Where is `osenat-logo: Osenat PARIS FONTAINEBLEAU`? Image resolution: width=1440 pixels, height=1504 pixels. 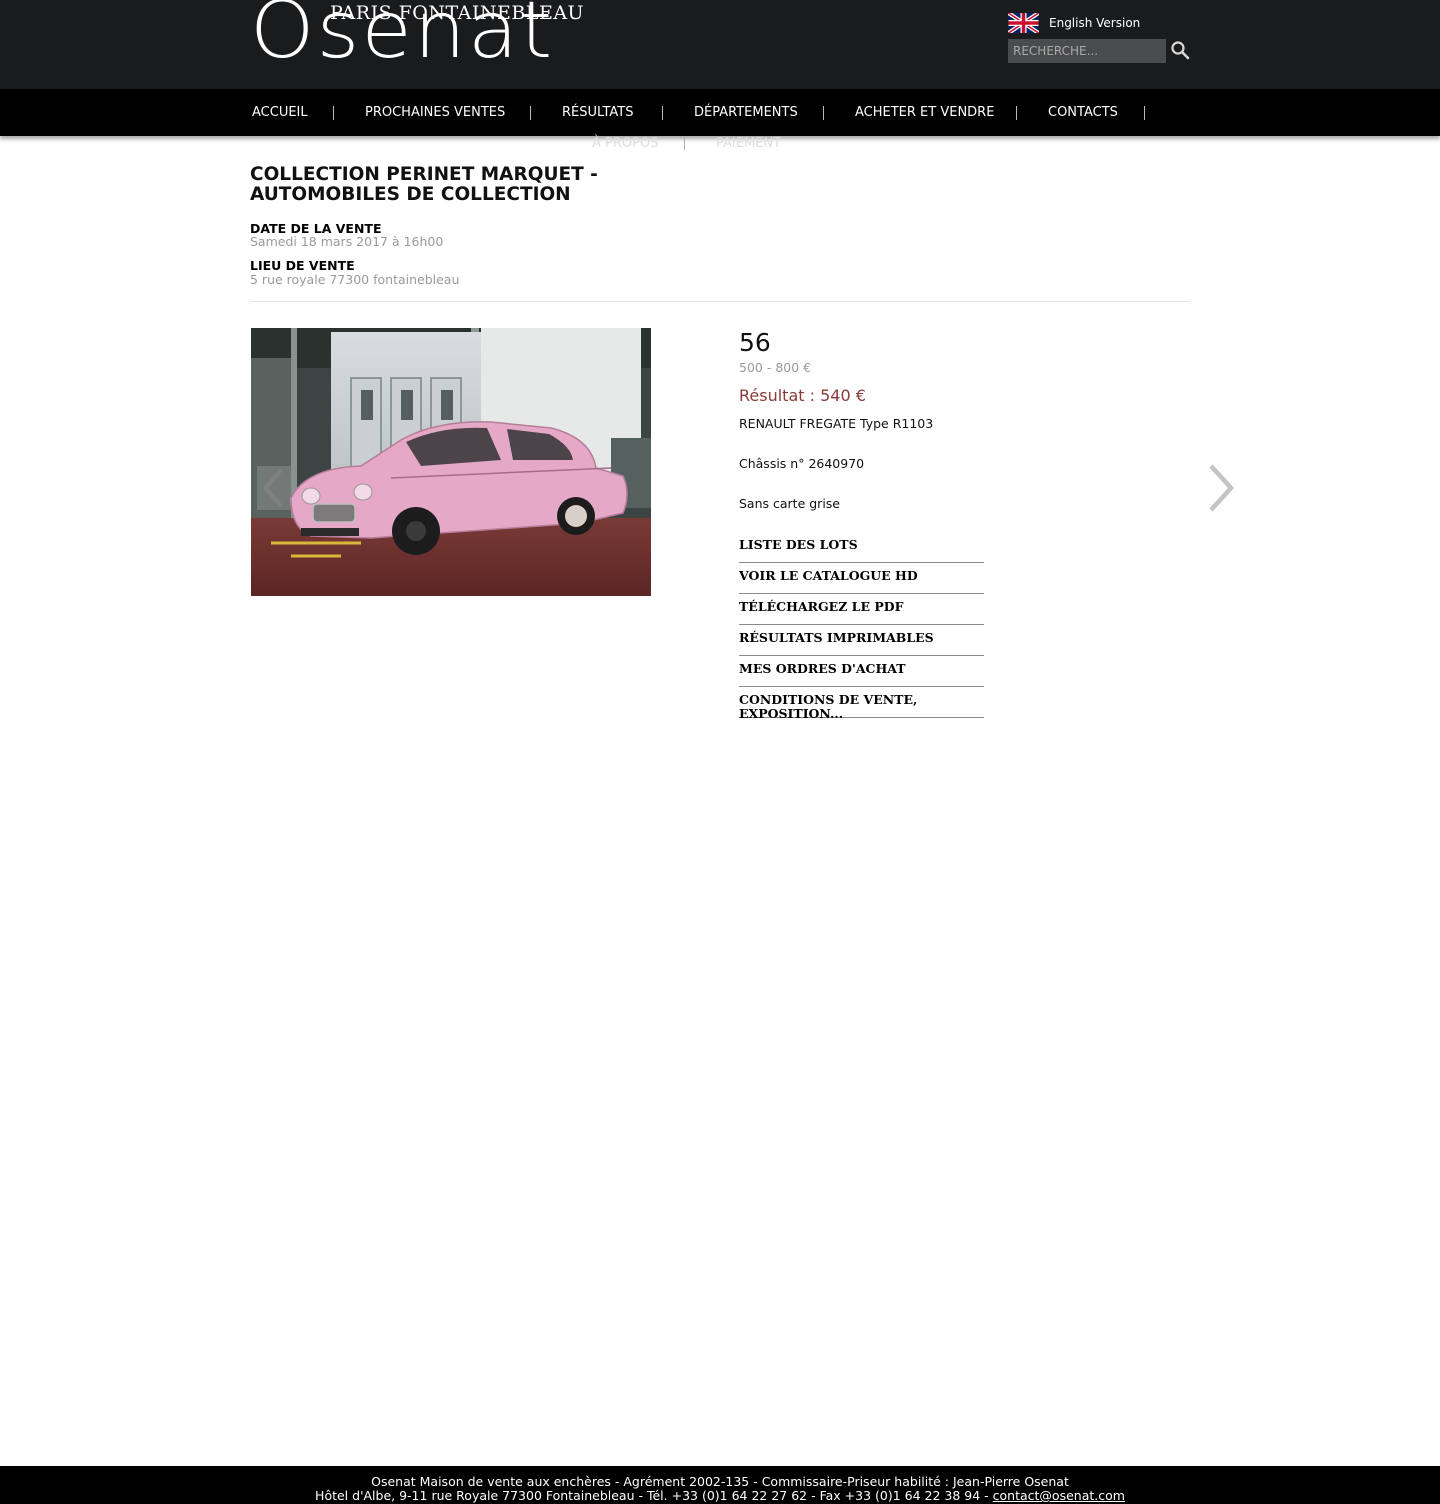 osenat-logo: Osenat PARIS FONTAINEBLEAU is located at coordinates (420, 36).